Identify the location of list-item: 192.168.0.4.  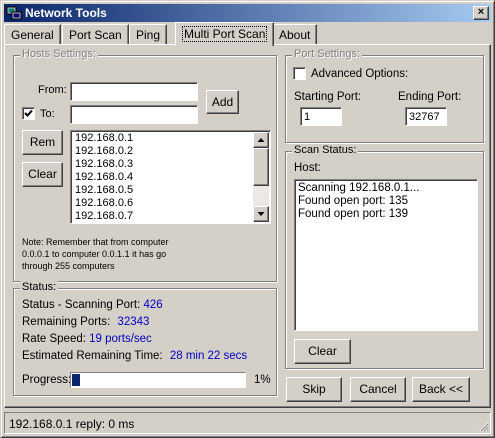
(102, 177).